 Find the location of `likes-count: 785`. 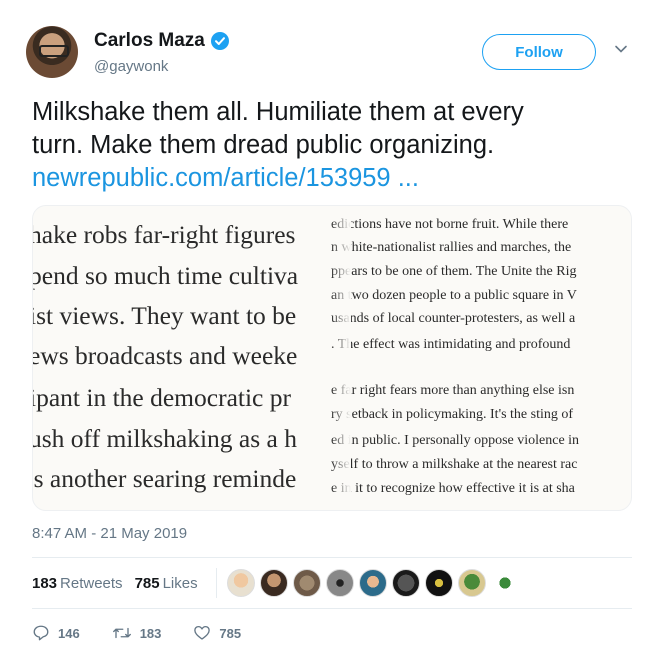

likes-count: 785 is located at coordinates (147, 583).